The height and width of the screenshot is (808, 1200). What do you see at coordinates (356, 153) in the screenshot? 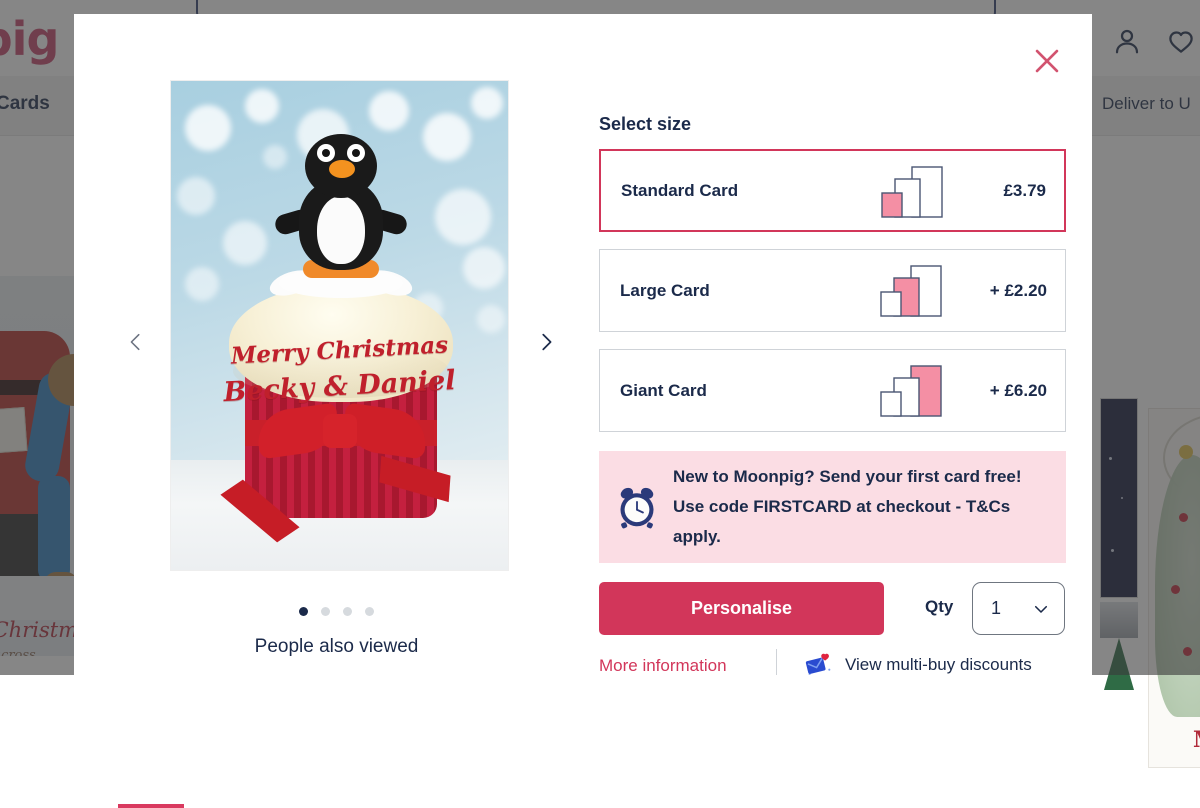
I see `penguin-pupil-right` at bounding box center [356, 153].